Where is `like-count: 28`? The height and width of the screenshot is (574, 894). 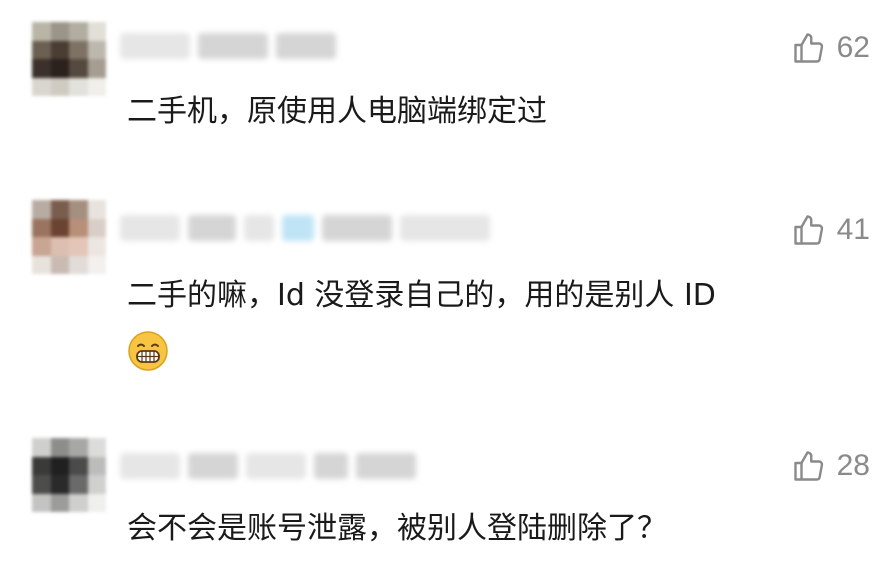 like-count: 28 is located at coordinates (853, 465).